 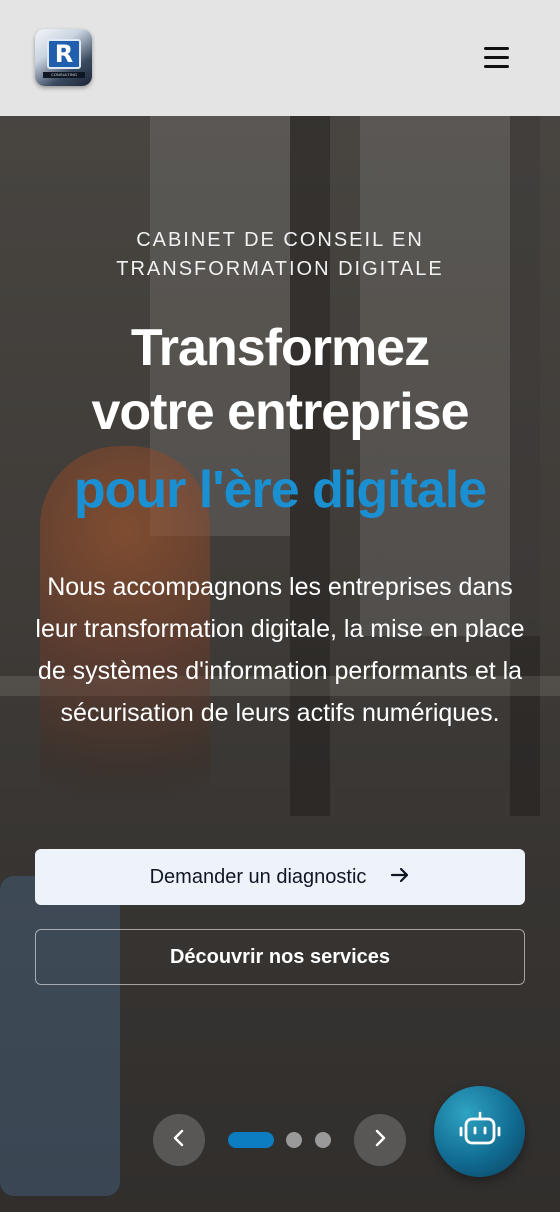 I want to click on arrow-right-icon, so click(x=400, y=877).